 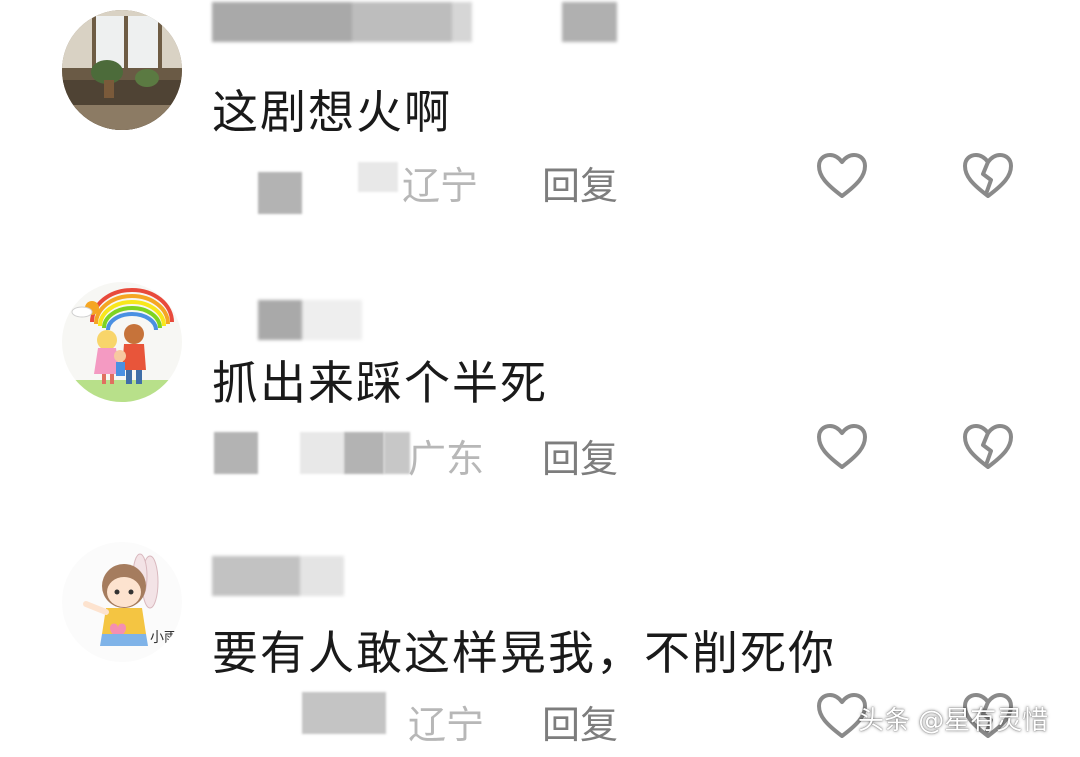 I want to click on avatar-caption: 小雨, so click(x=164, y=638).